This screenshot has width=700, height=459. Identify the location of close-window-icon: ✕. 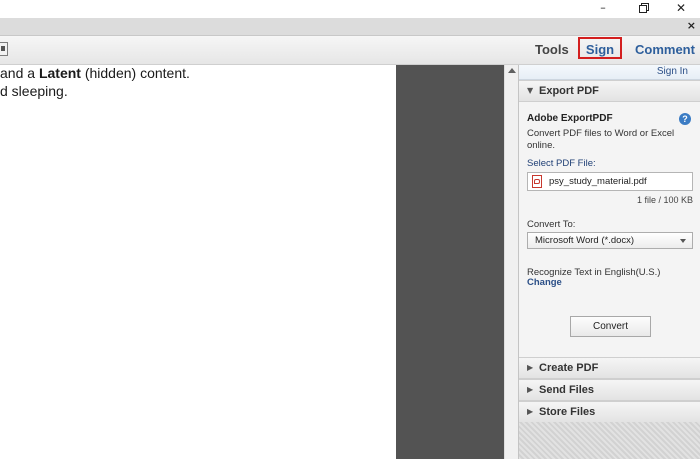
(681, 9).